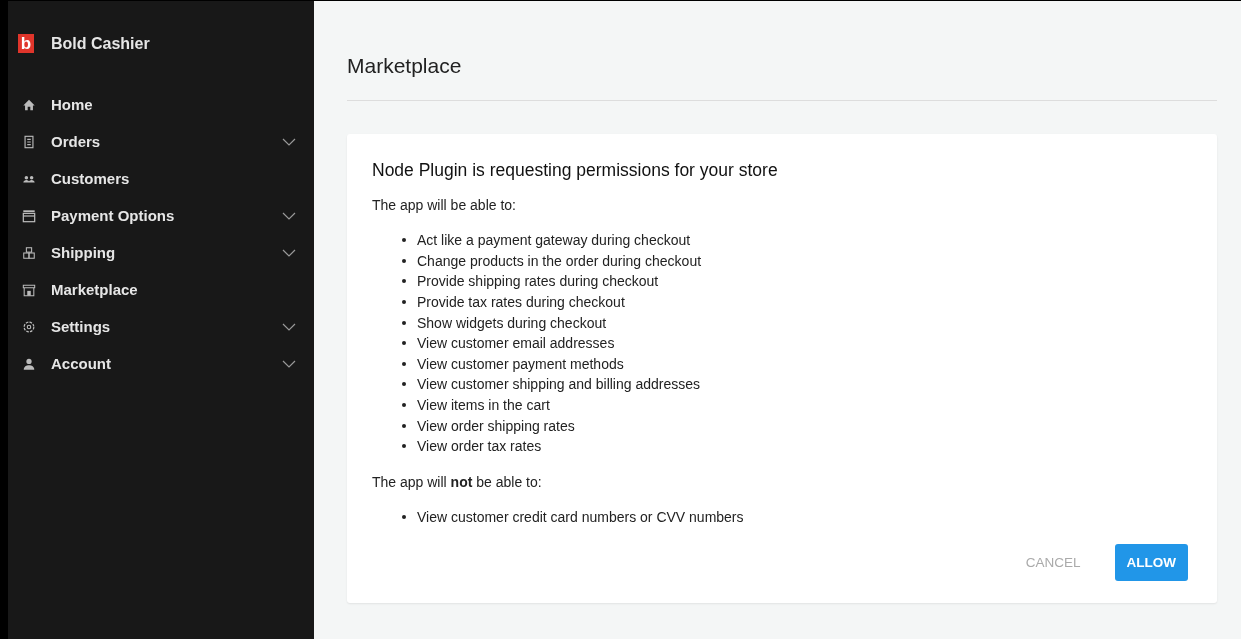 This screenshot has height=639, width=1241. I want to click on intro-text: The app will not be able to:, so click(457, 481).